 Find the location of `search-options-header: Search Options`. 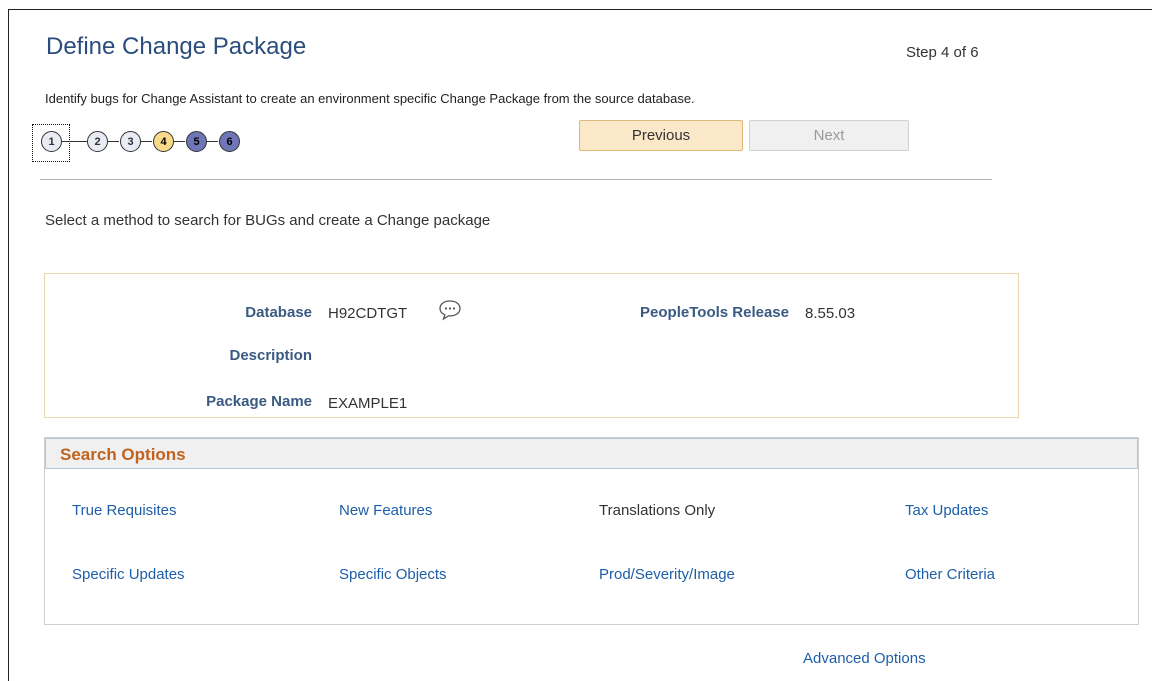

search-options-header: Search Options is located at coordinates (591, 453).